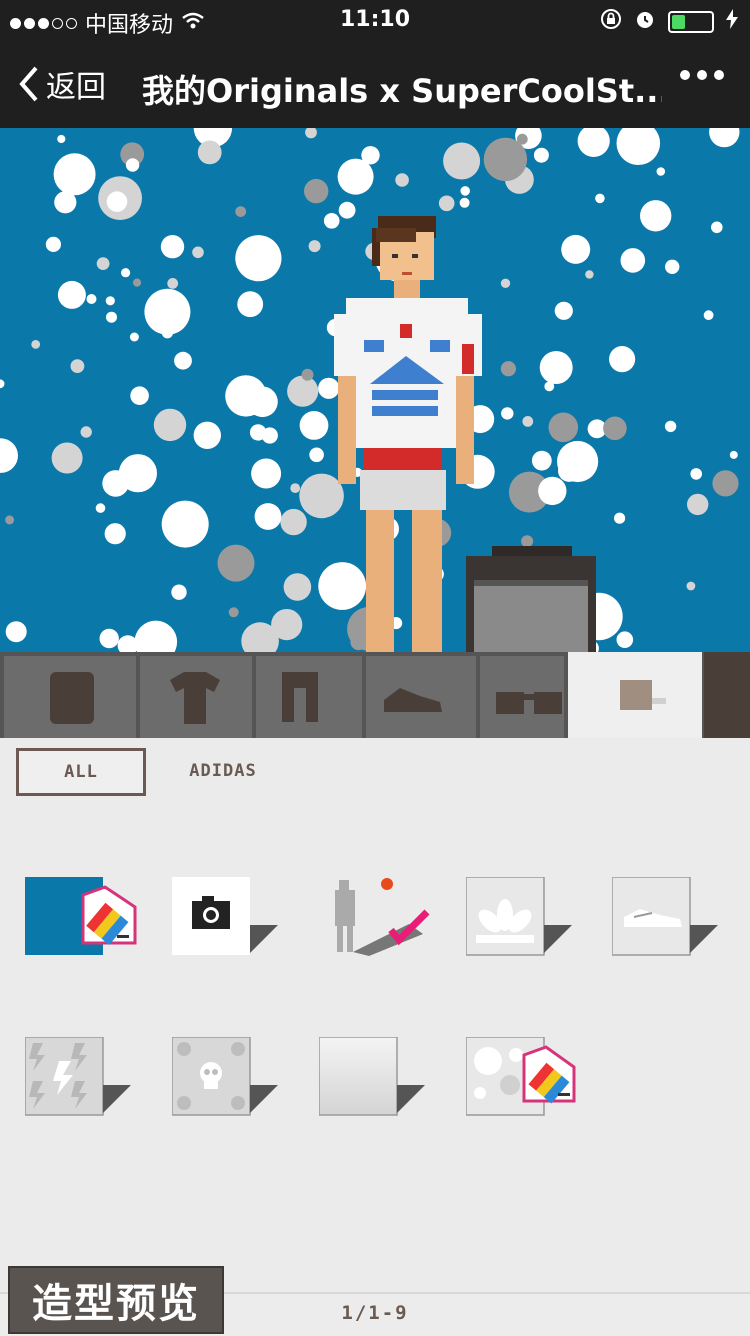 Image resolution: width=750 pixels, height=1336 pixels. What do you see at coordinates (521, 918) in the screenshot?
I see `bg-item-trefoil-logo` at bounding box center [521, 918].